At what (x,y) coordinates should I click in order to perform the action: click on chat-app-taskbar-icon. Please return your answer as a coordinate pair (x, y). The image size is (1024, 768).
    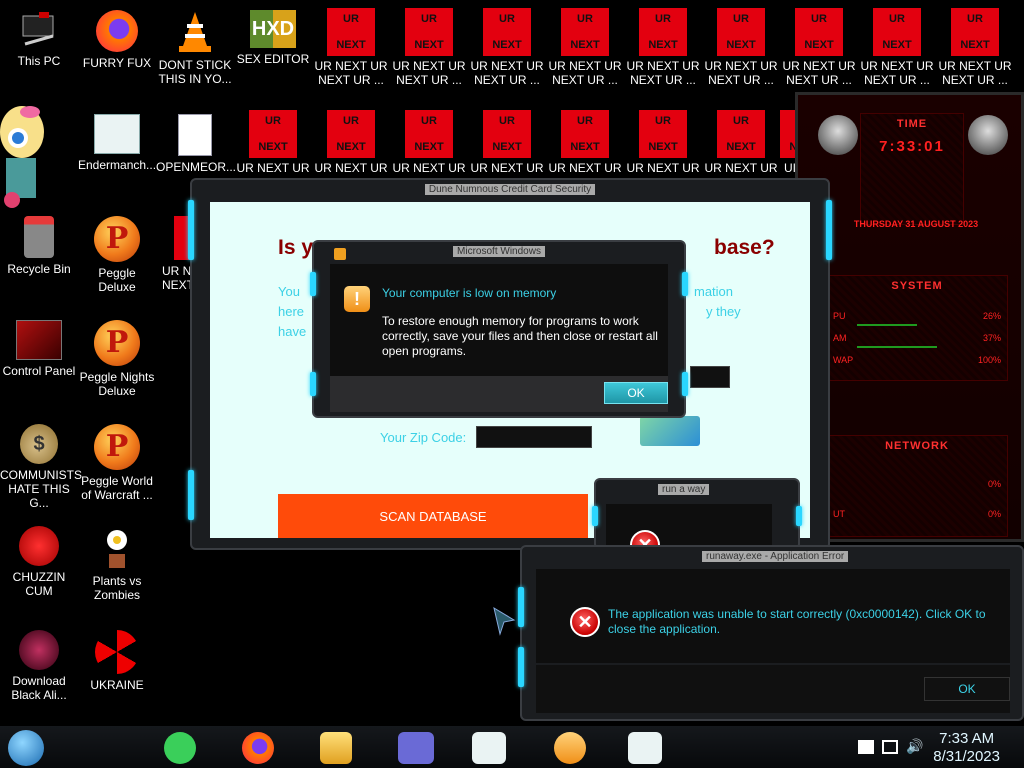
    Looking at the image, I should click on (180, 748).